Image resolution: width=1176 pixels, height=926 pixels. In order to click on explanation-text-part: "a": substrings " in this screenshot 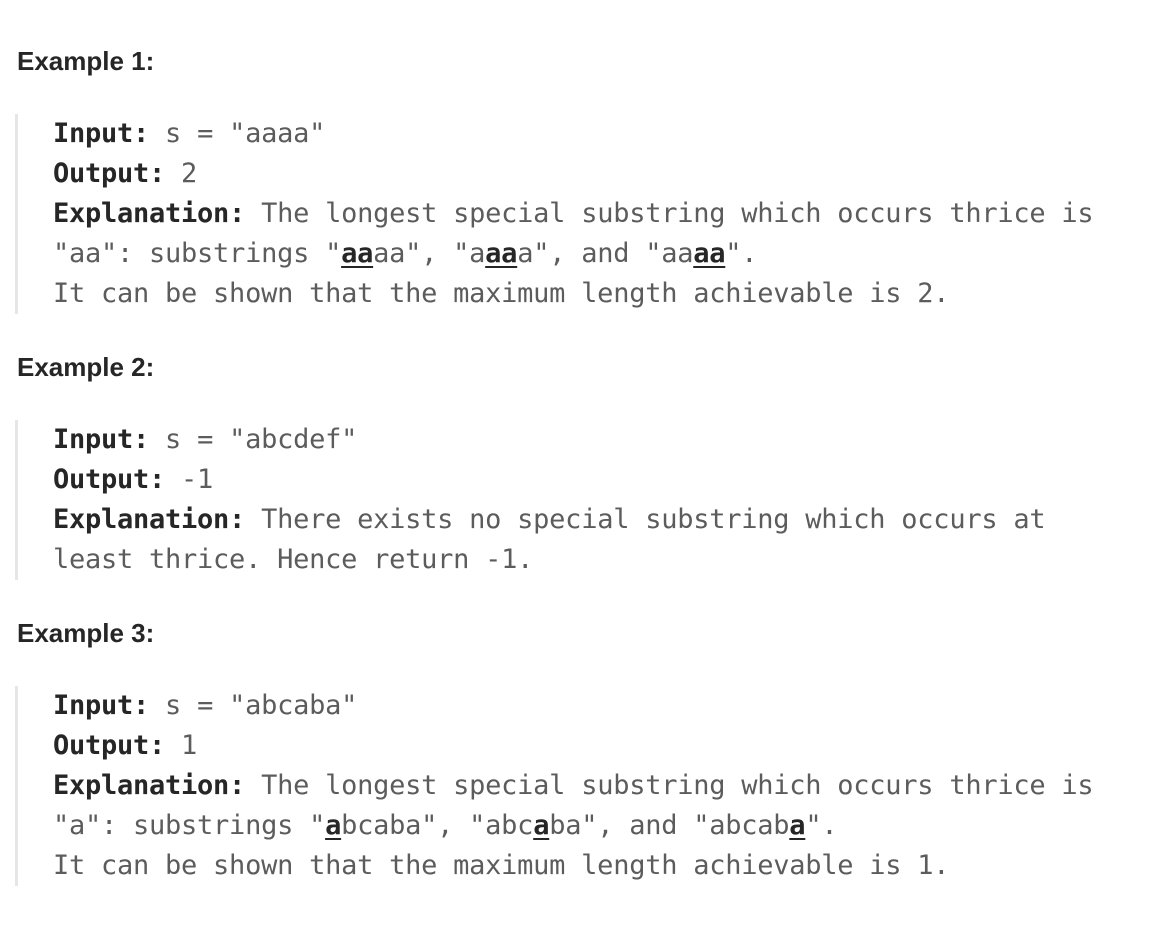, I will do `click(189, 825)`.